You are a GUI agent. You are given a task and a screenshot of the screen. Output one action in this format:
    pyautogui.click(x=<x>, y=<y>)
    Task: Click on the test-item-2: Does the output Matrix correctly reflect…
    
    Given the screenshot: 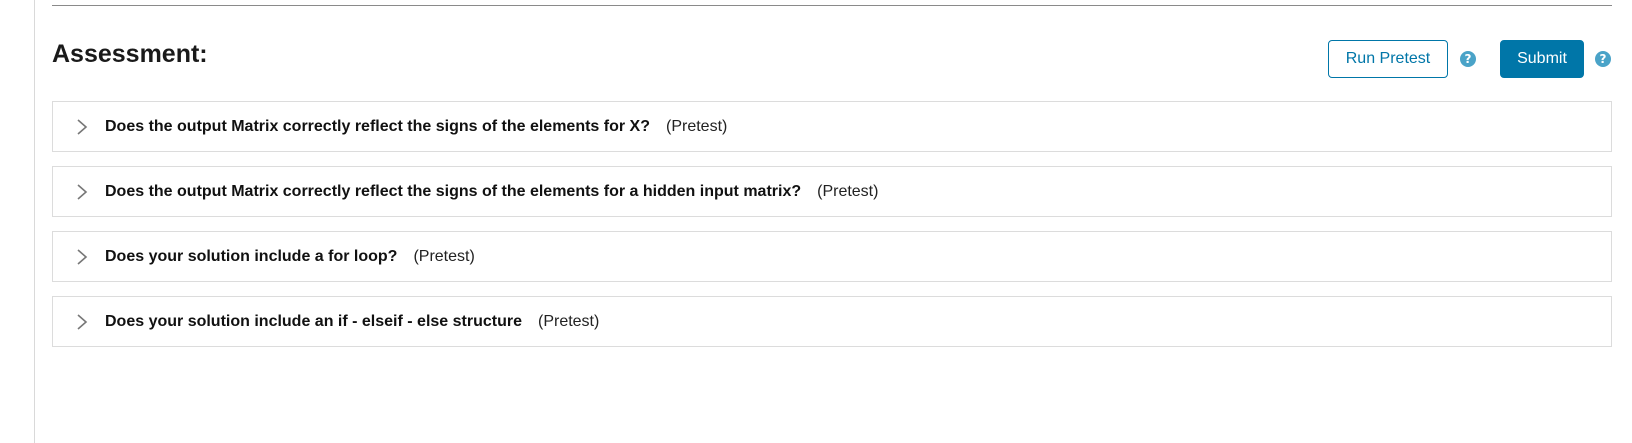 What is the action you would take?
    pyautogui.click(x=832, y=191)
    